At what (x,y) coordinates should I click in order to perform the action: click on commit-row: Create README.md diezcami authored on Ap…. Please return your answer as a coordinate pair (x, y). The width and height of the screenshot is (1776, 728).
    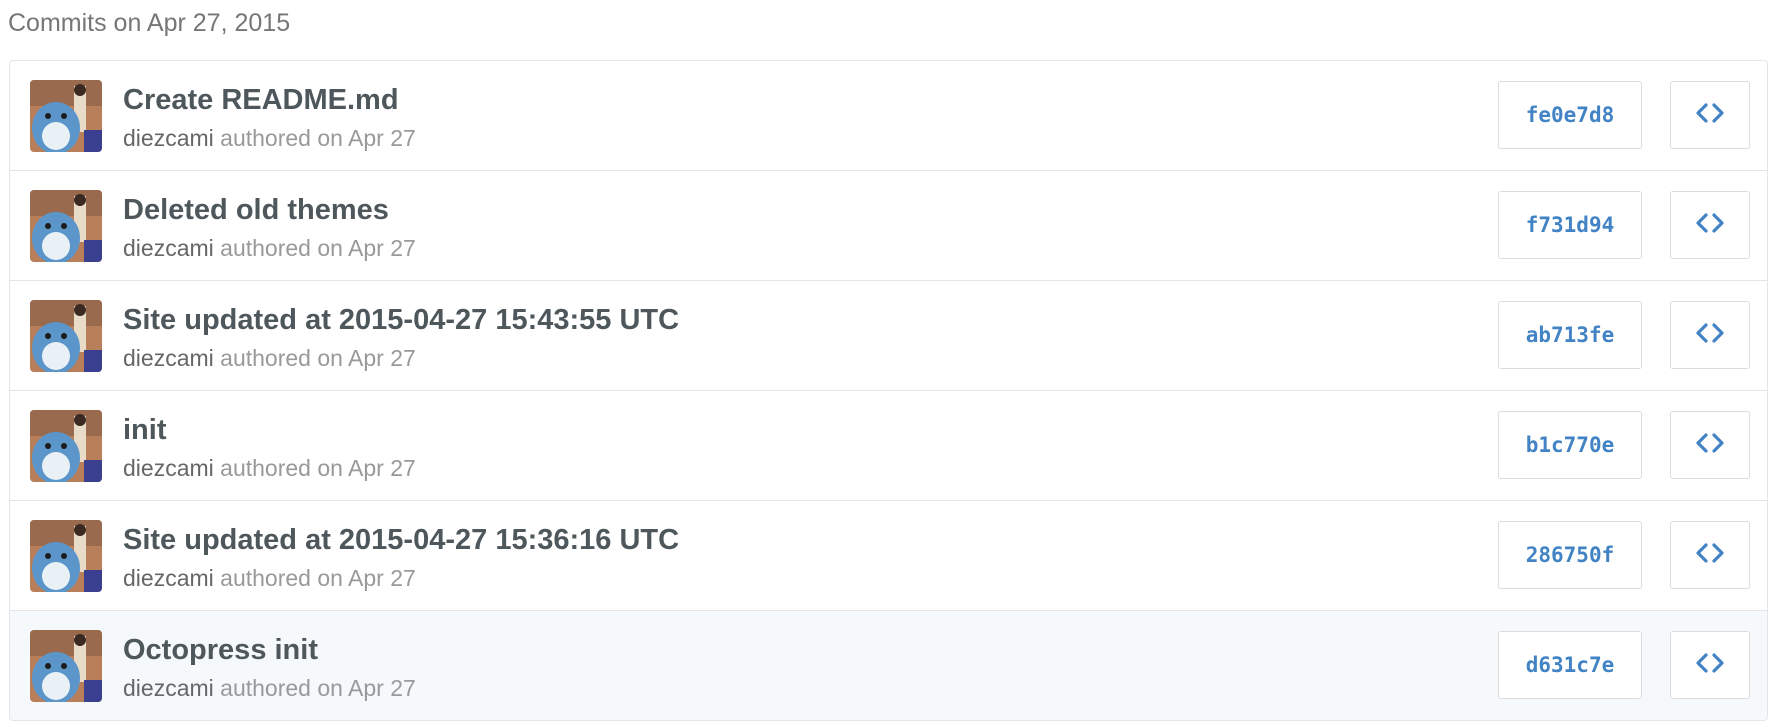
    Looking at the image, I should click on (888, 116).